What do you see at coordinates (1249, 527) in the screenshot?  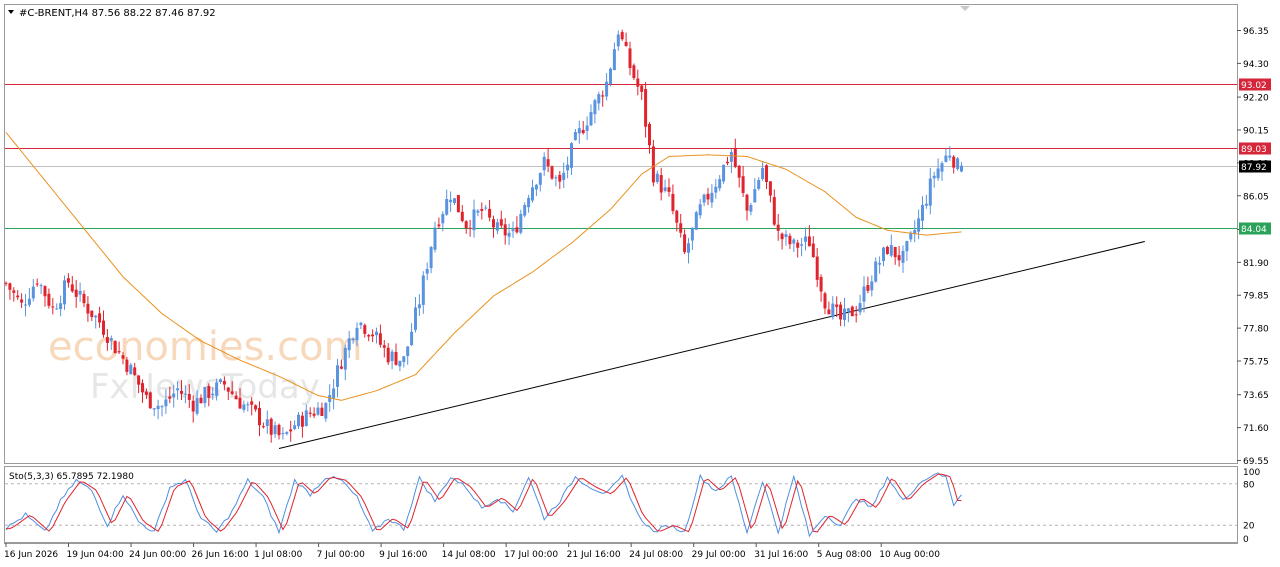 I see `stoch-tick-label: 20` at bounding box center [1249, 527].